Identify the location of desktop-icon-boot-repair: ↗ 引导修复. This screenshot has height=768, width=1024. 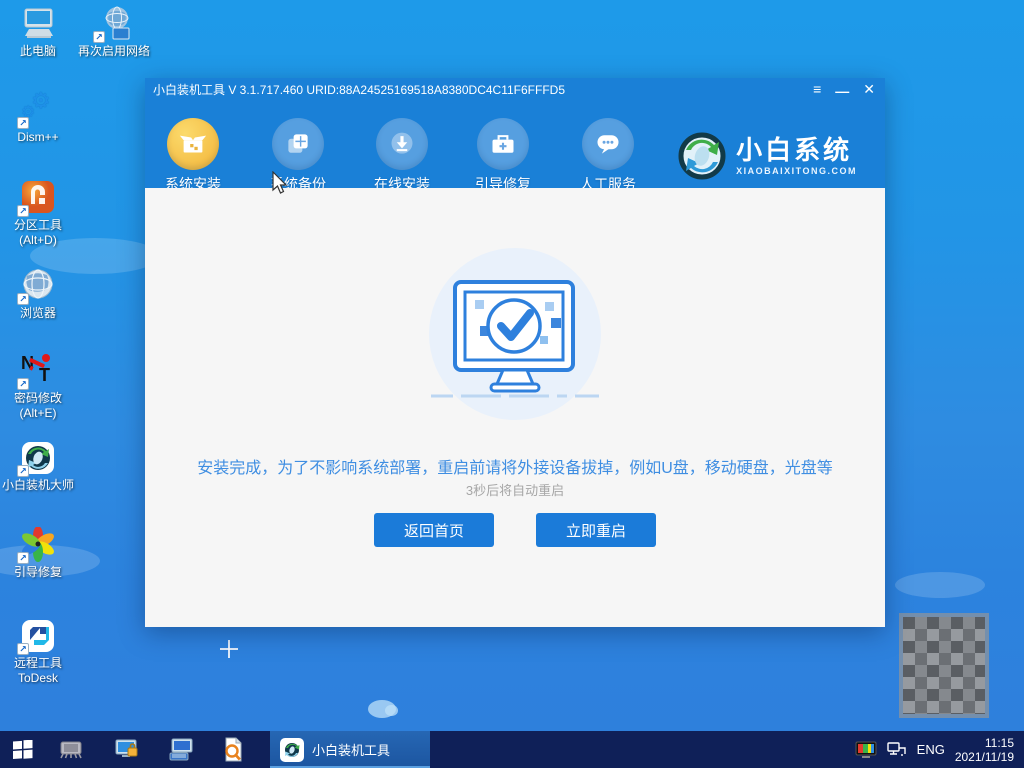
(38, 553).